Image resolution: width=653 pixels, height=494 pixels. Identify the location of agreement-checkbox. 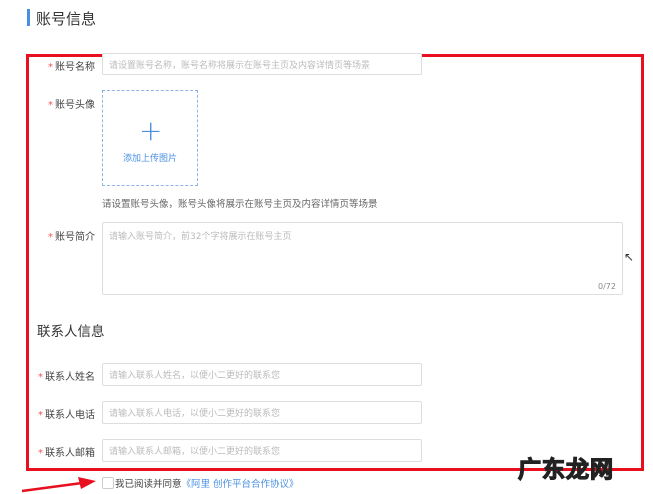
(108, 483).